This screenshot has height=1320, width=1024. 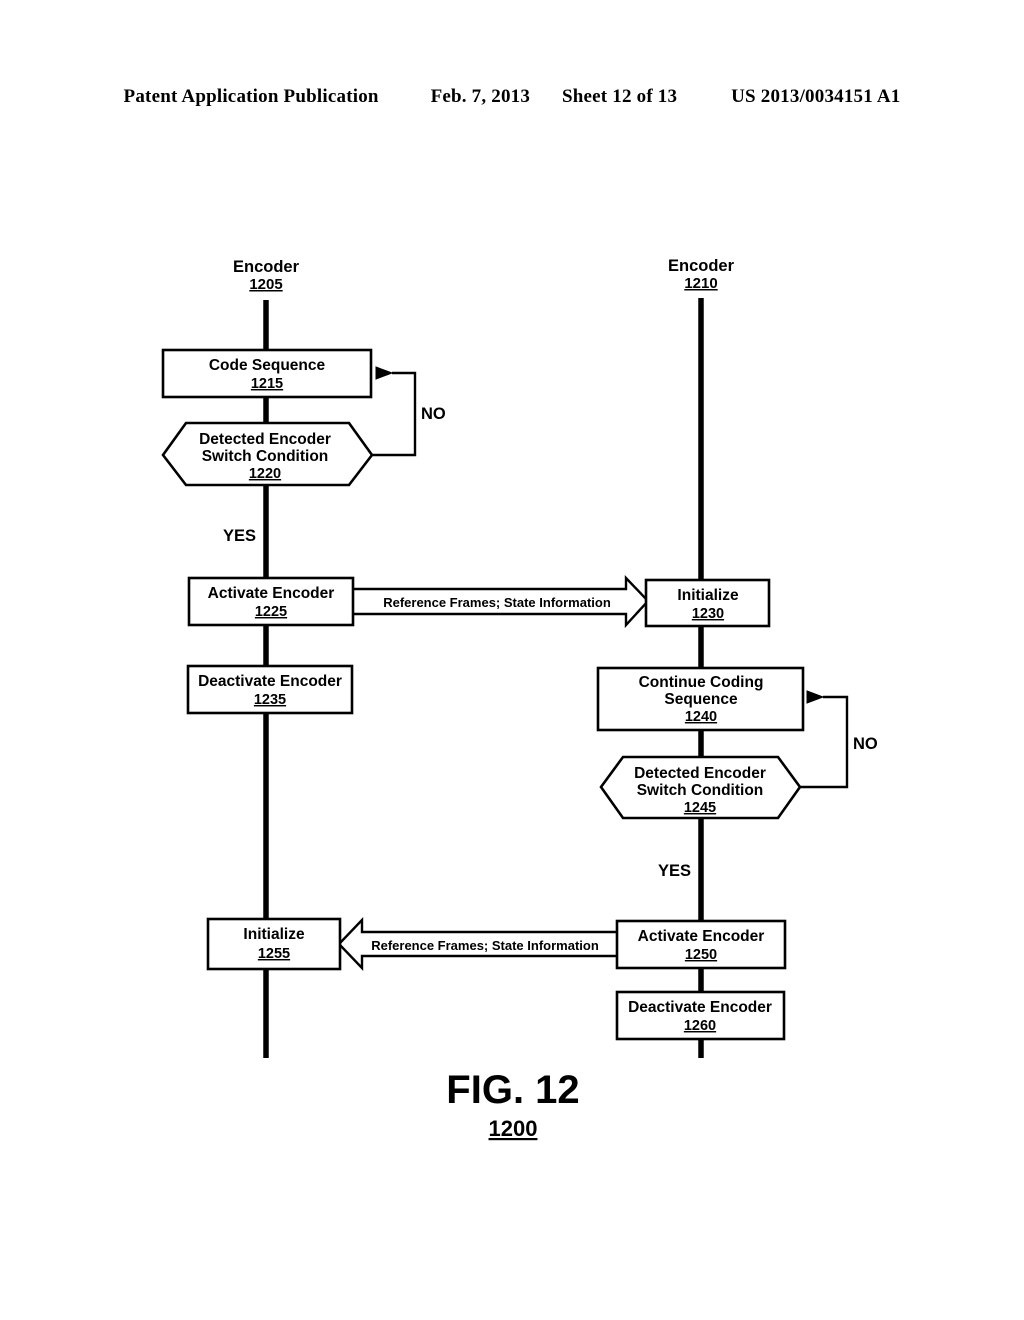 I want to click on lane-left-ref: 1205, so click(x=265, y=284).